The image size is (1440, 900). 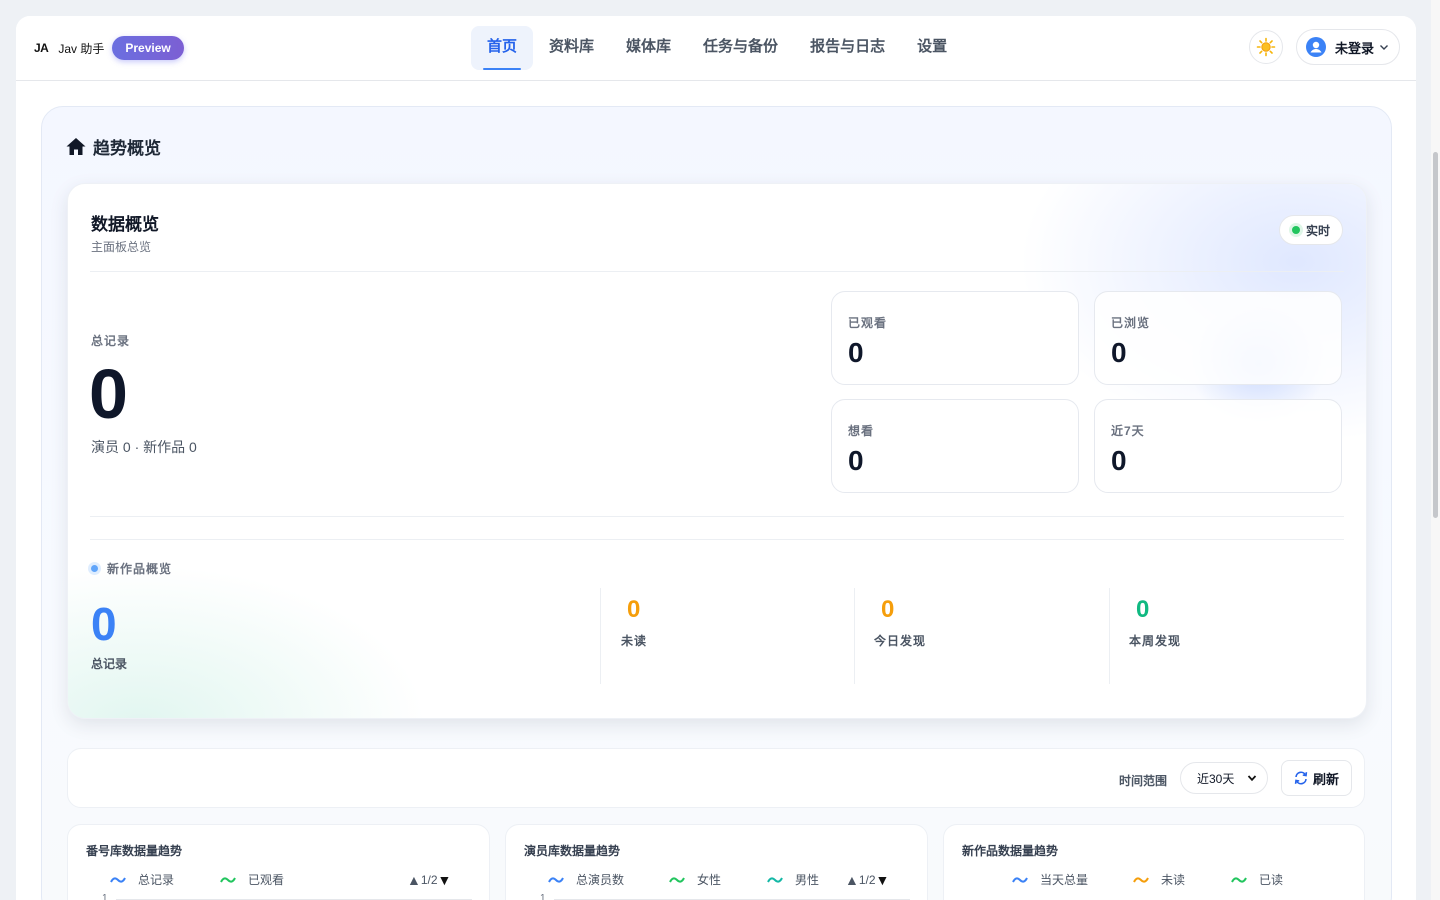 What do you see at coordinates (600, 880) in the screenshot?
I see `legend-label: 总演员数` at bounding box center [600, 880].